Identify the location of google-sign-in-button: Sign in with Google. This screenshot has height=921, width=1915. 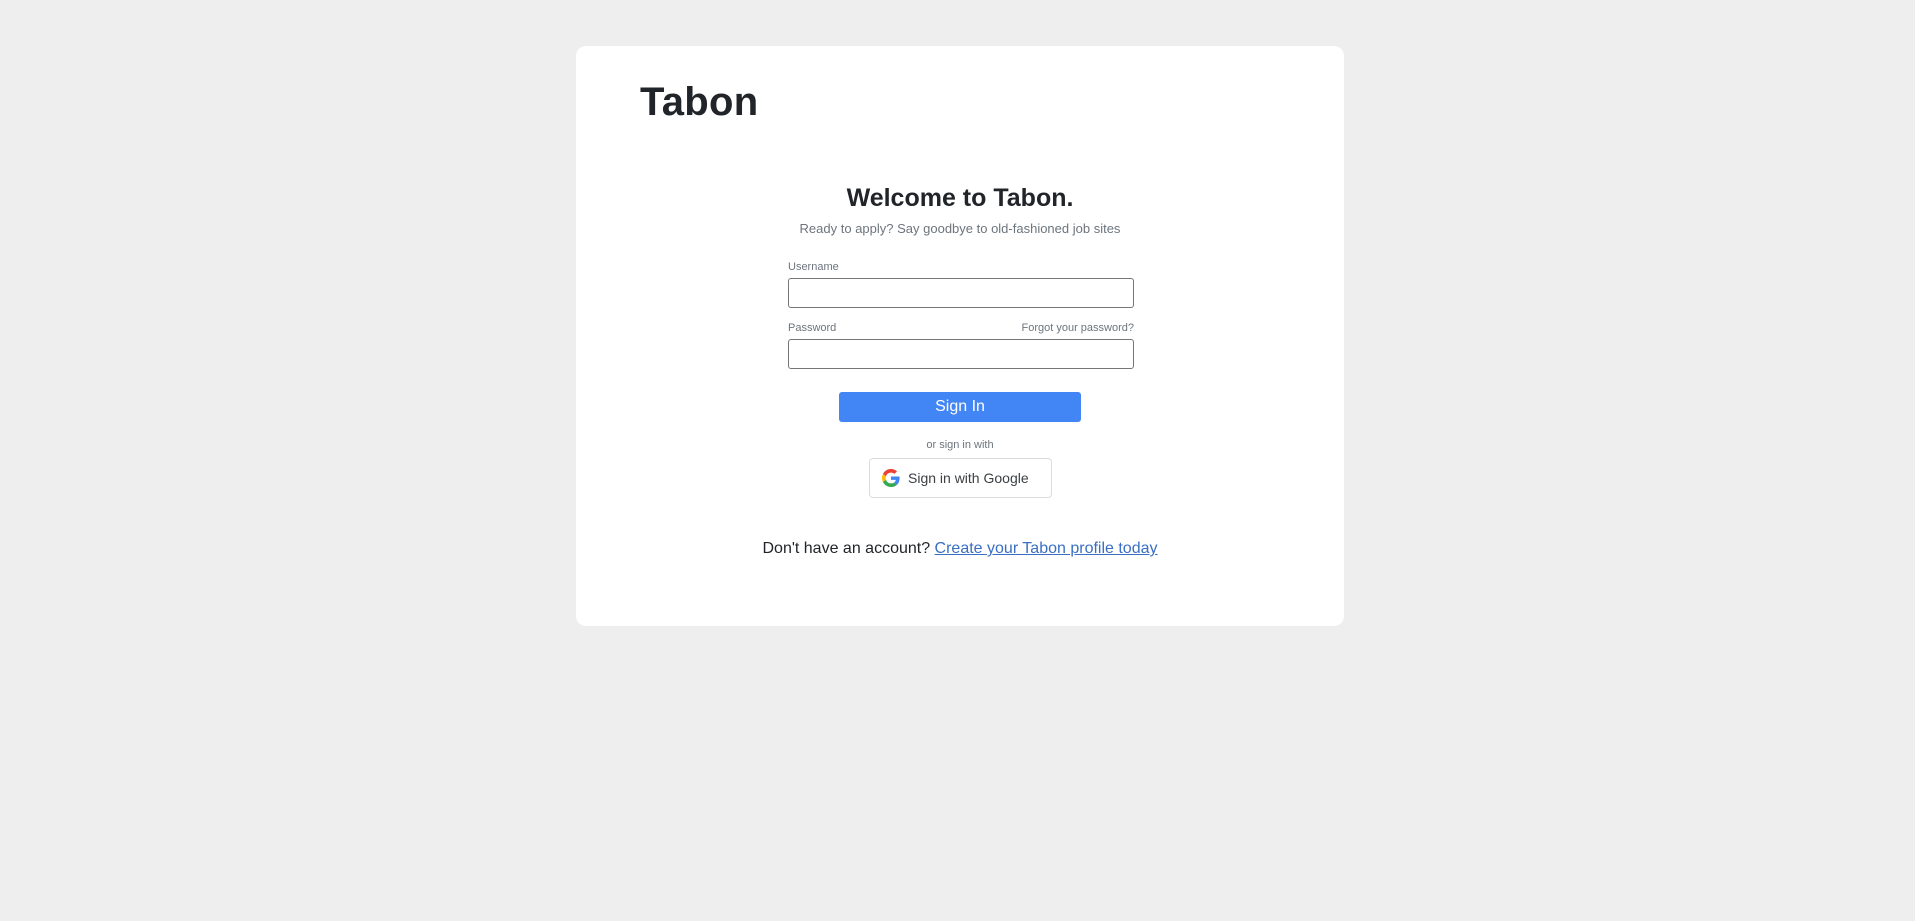
(960, 478).